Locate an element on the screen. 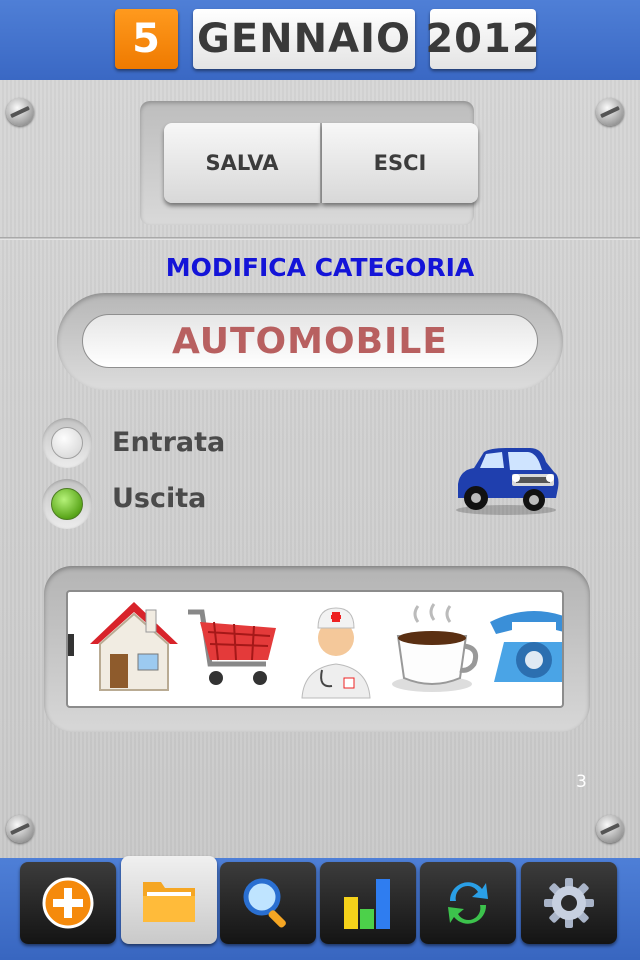 The image size is (640, 960). tab-settings is located at coordinates (569, 903).